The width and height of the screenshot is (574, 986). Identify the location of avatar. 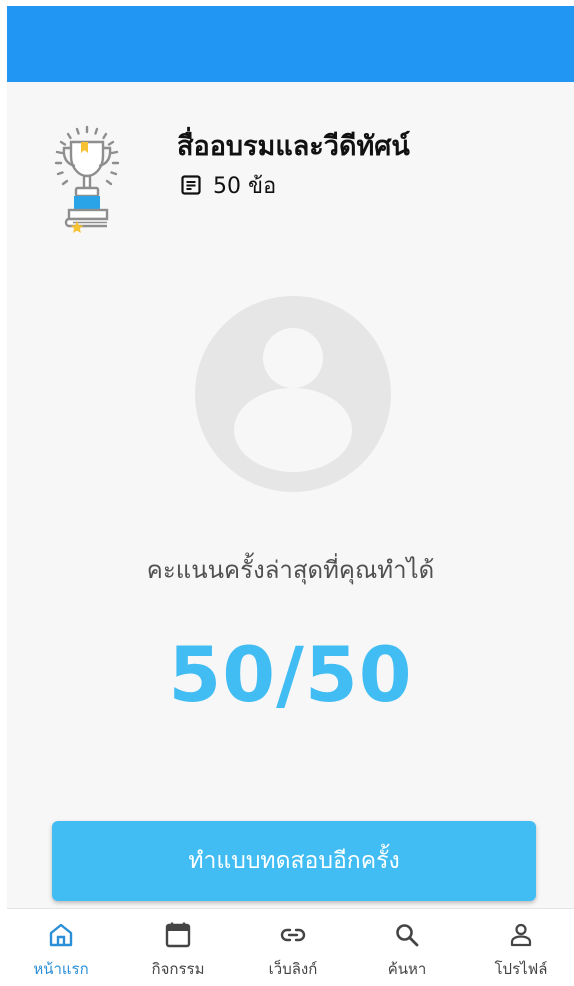
(293, 394).